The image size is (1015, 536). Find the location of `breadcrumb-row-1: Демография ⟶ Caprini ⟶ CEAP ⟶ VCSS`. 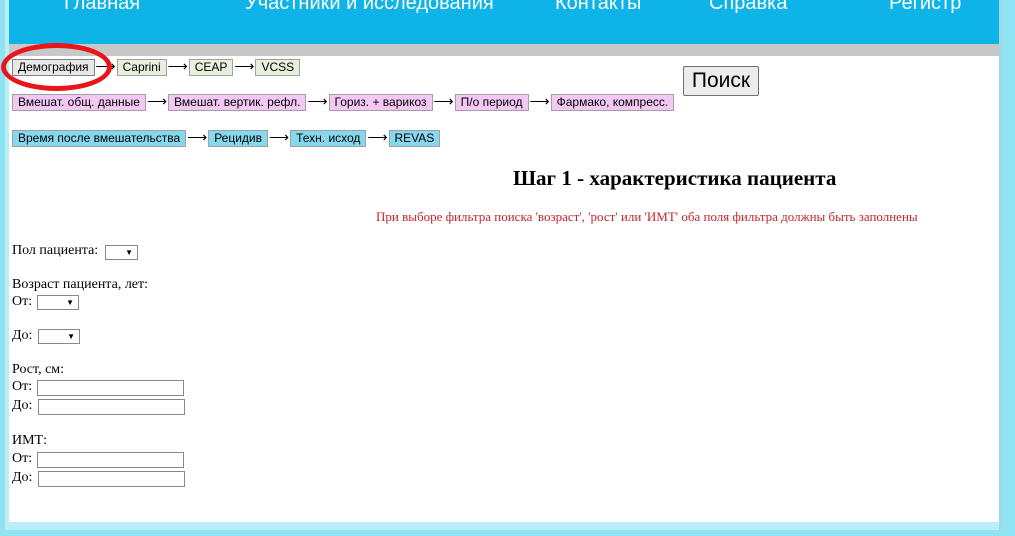

breadcrumb-row-1: Демография ⟶ Caprini ⟶ CEAP ⟶ VCSS is located at coordinates (156, 67).